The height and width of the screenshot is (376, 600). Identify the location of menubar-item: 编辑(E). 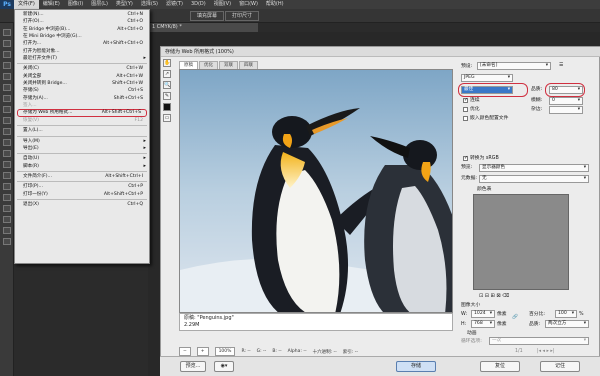
(51, 4).